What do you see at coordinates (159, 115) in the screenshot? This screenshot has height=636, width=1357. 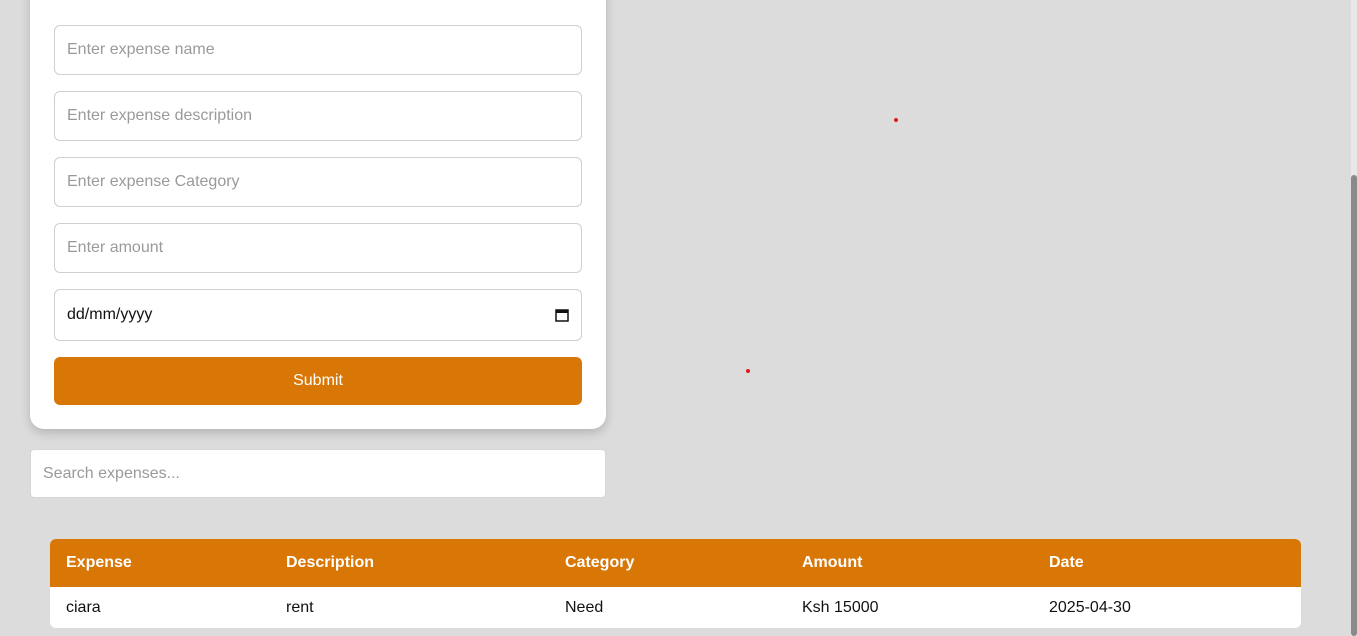 I see `expense-description-placeholder: Enter expense description` at bounding box center [159, 115].